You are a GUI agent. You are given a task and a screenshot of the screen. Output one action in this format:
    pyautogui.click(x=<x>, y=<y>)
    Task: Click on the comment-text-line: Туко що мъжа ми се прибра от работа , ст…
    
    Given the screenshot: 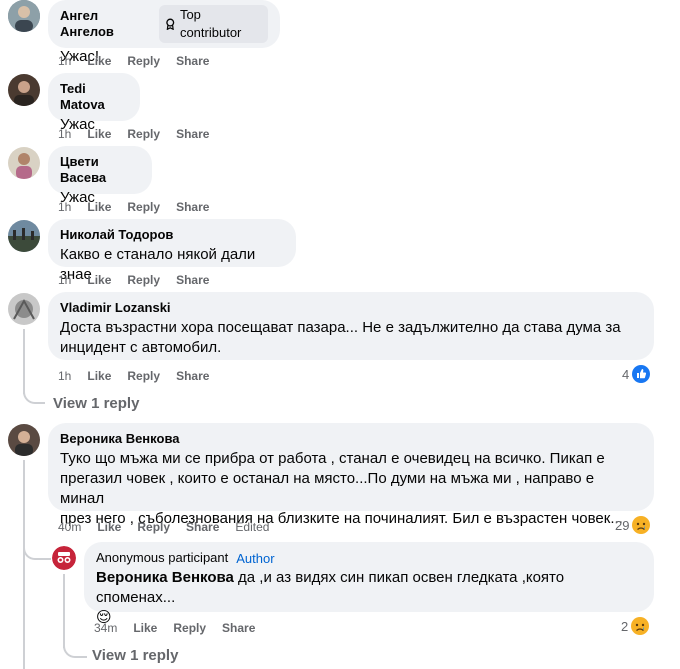 What is the action you would take?
    pyautogui.click(x=332, y=458)
    